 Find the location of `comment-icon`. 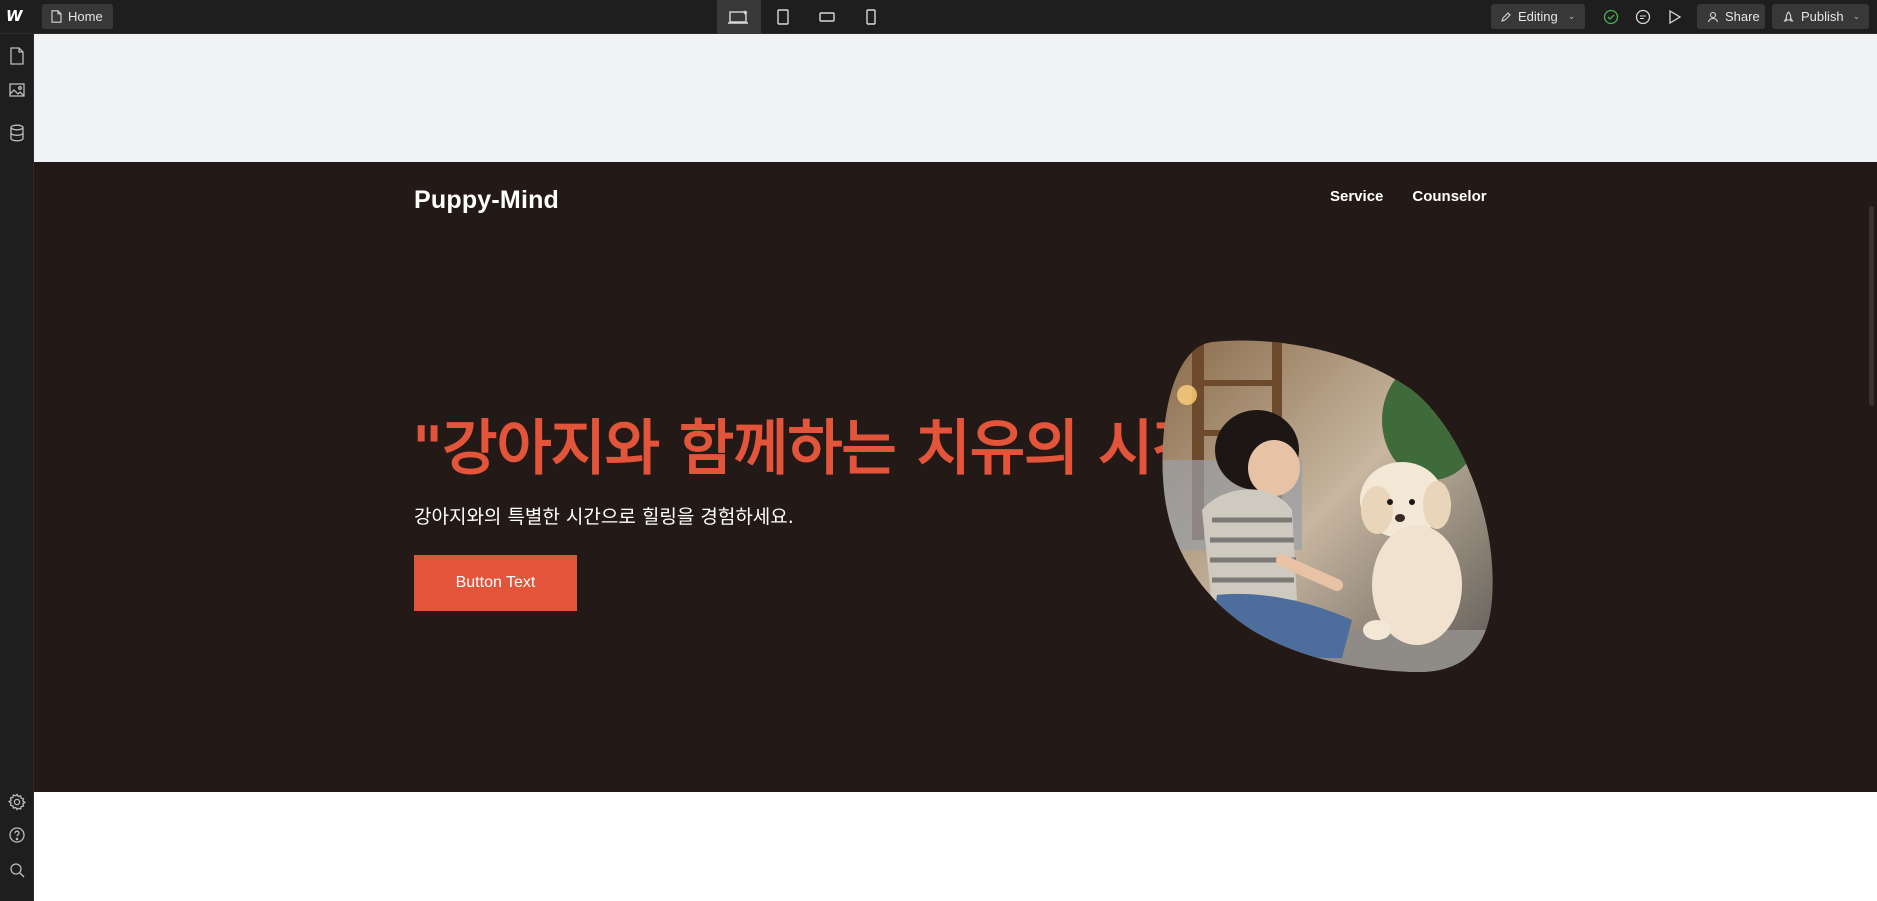

comment-icon is located at coordinates (1643, 17).